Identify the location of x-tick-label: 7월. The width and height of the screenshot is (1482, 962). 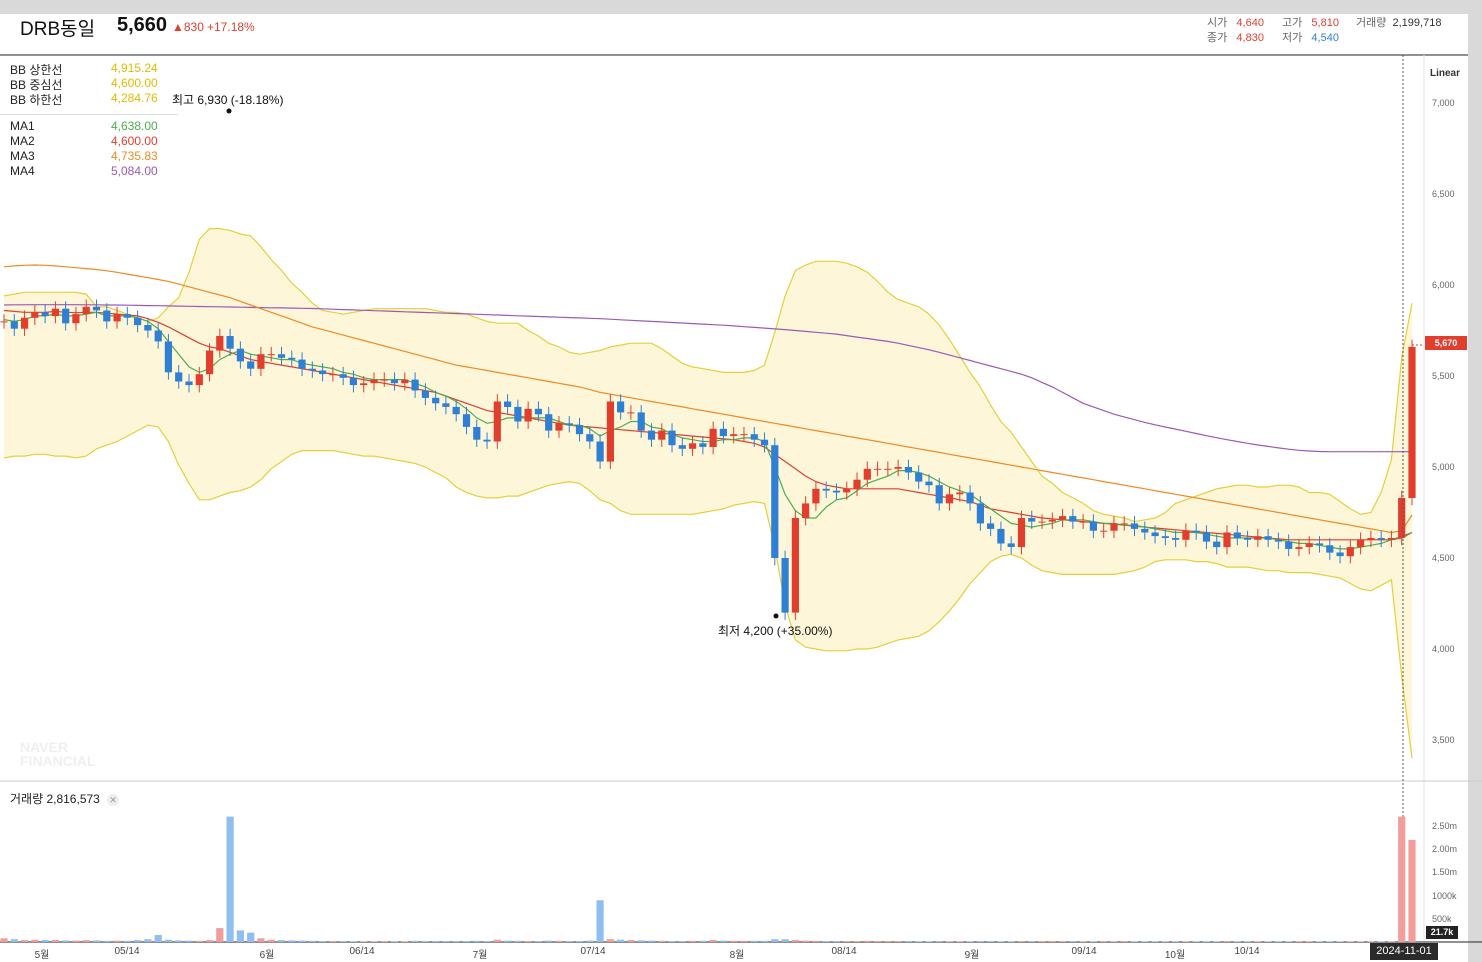
(480, 955).